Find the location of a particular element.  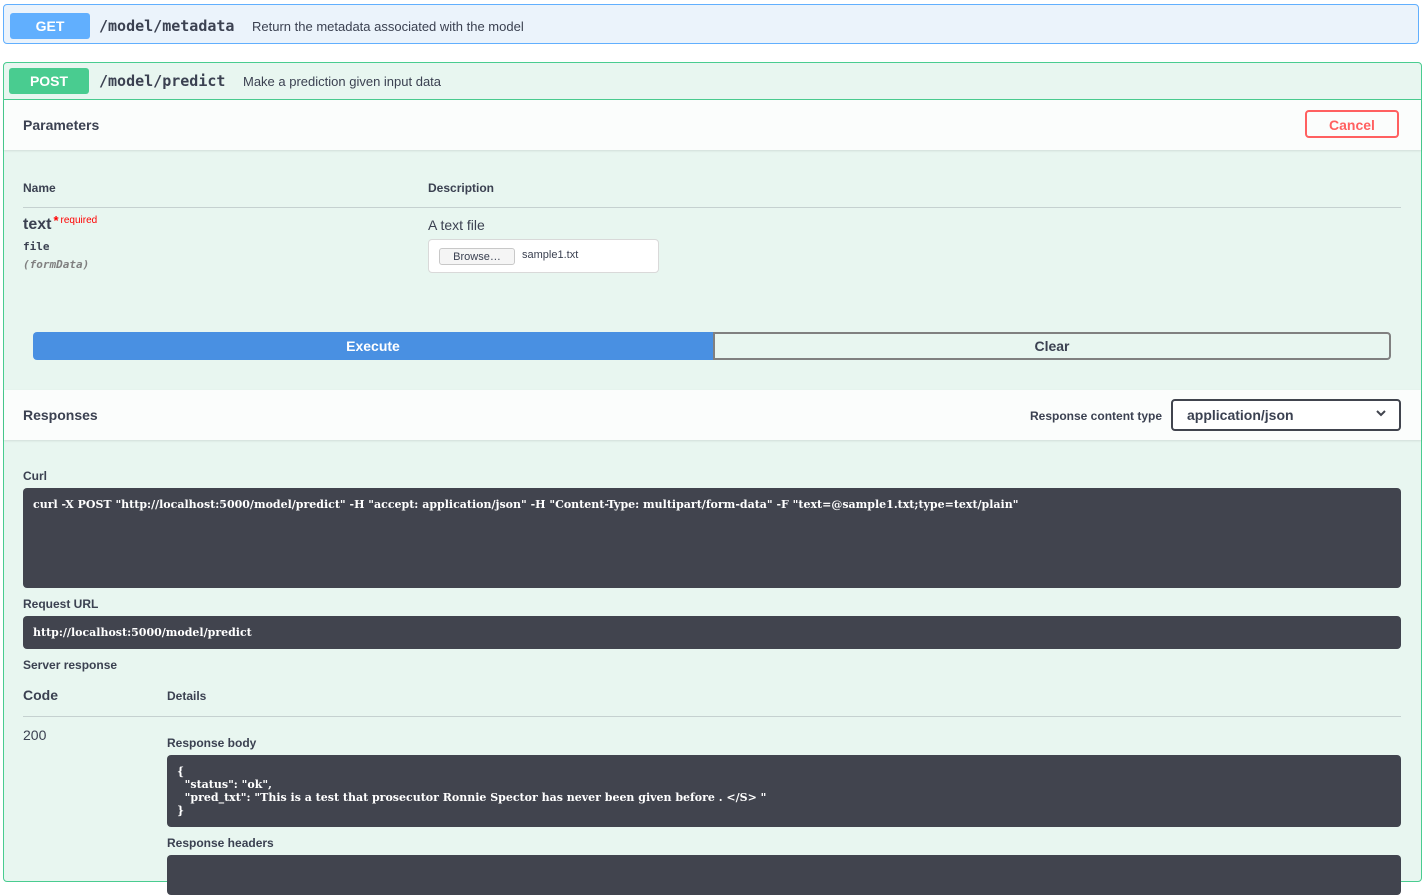

response-headers-label: Response headers is located at coordinates (220, 843).